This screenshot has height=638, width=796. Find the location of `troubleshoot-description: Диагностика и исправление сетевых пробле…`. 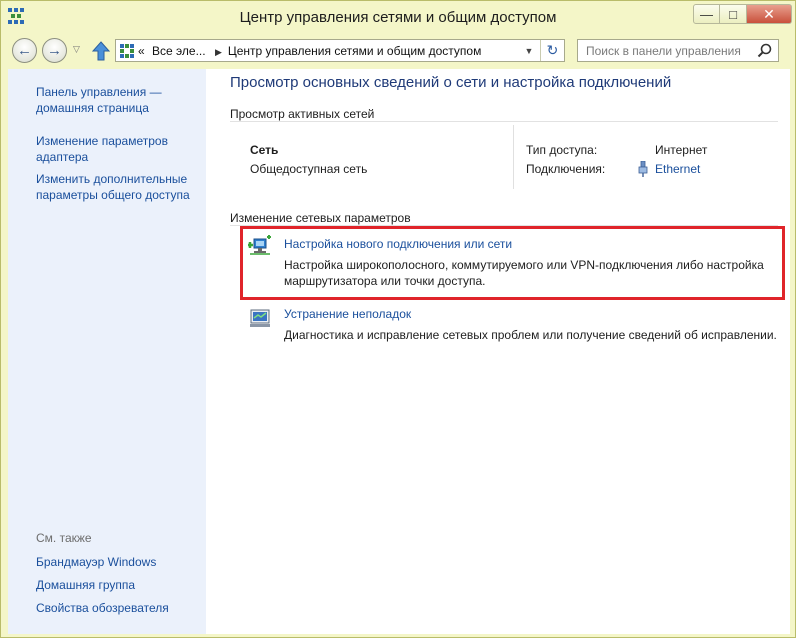

troubleshoot-description: Диагностика и исправление сетевых пробле… is located at coordinates (531, 335).